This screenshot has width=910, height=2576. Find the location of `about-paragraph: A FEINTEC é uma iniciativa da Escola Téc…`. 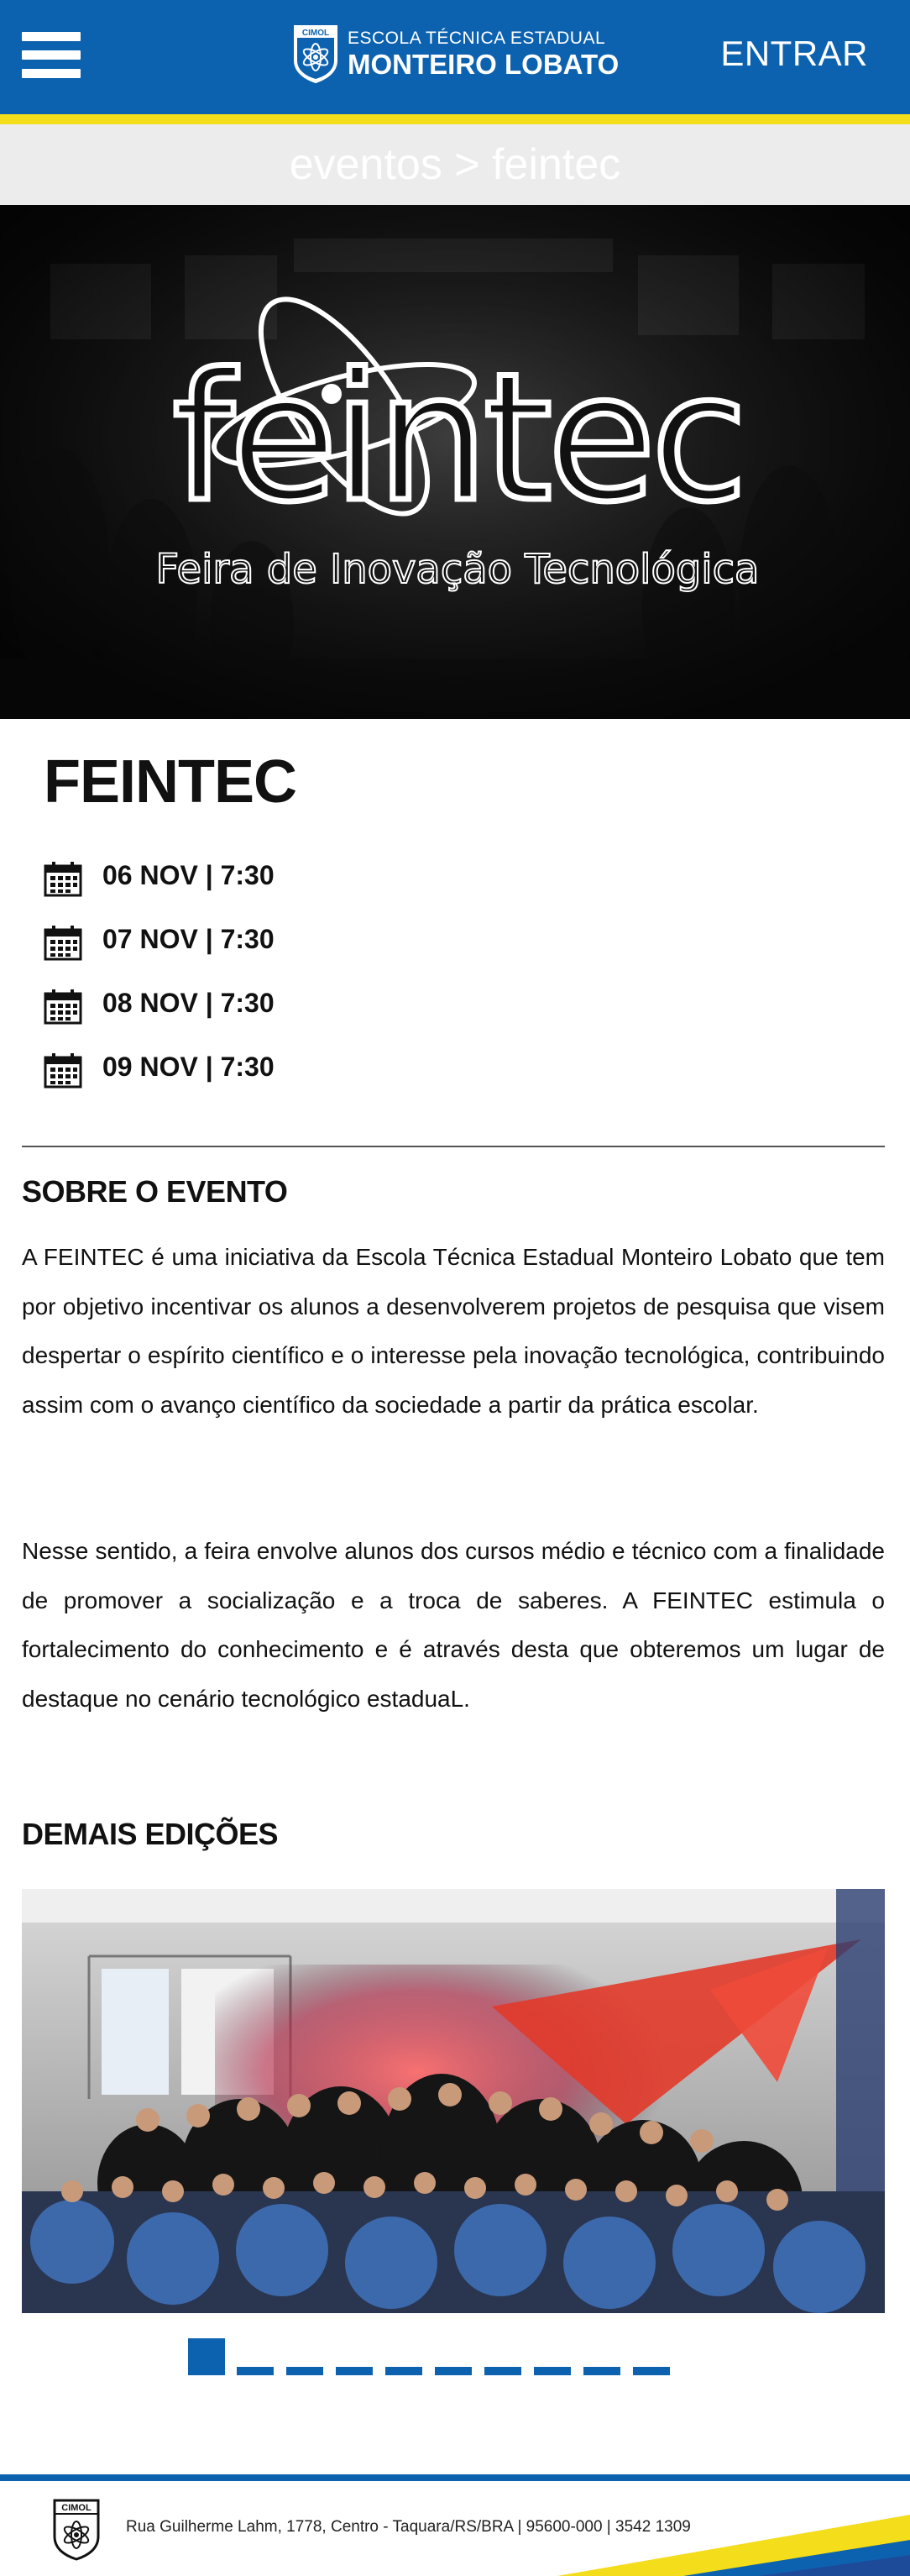

about-paragraph: A FEINTEC é uma iniciativa da Escola Téc… is located at coordinates (453, 1331).